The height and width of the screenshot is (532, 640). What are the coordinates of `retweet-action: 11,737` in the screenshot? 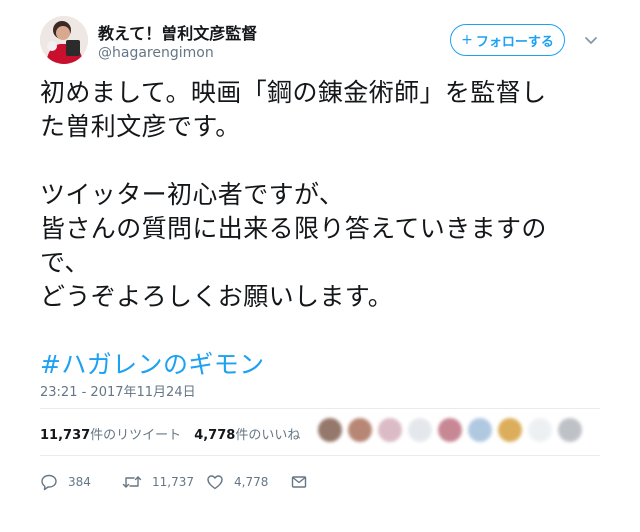 It's located at (164, 482).